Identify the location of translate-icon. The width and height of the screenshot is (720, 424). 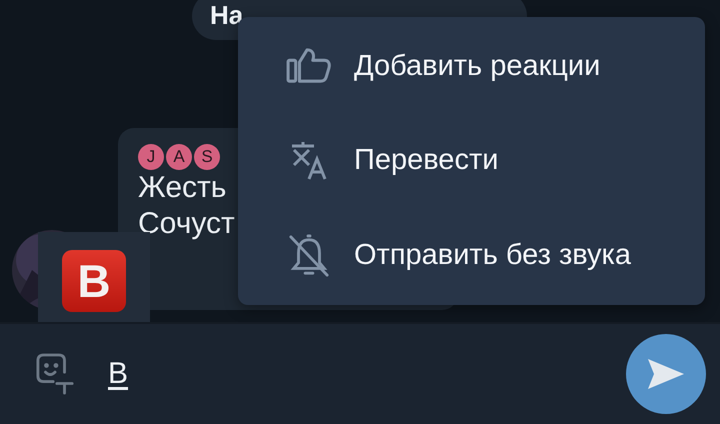
(309, 160).